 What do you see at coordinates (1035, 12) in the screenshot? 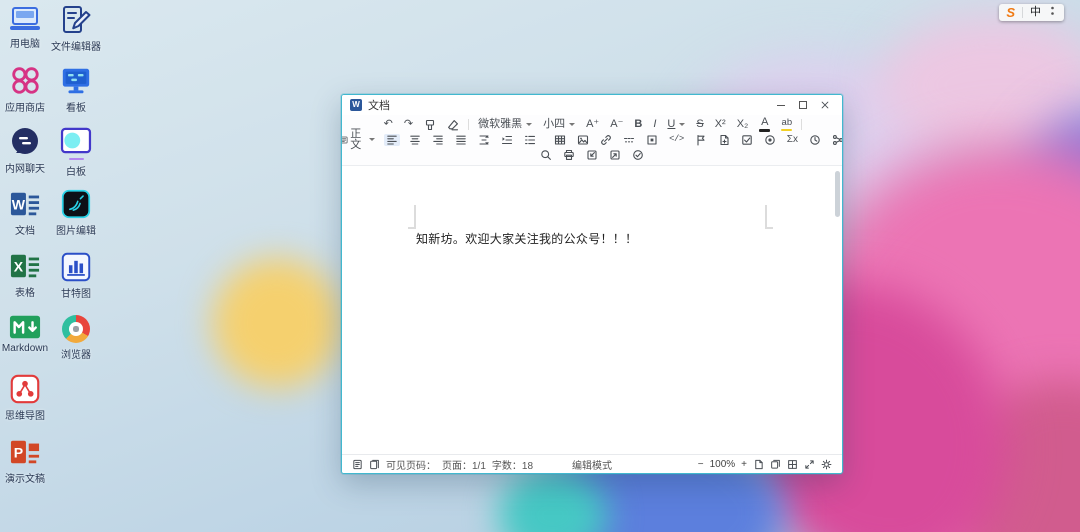
I see `ime-language-mode: 中` at bounding box center [1035, 12].